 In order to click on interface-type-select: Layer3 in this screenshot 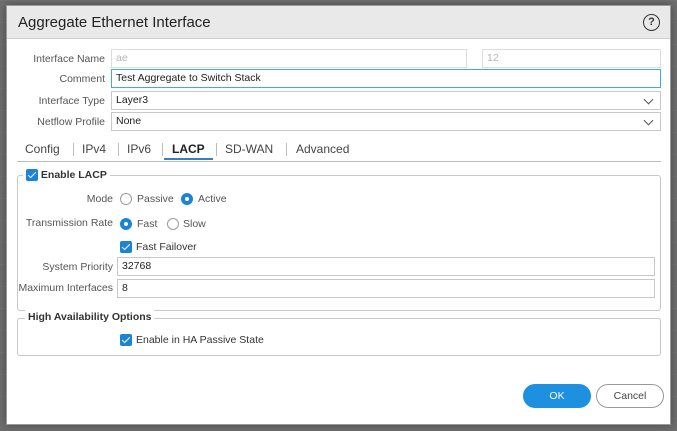, I will do `click(386, 100)`.